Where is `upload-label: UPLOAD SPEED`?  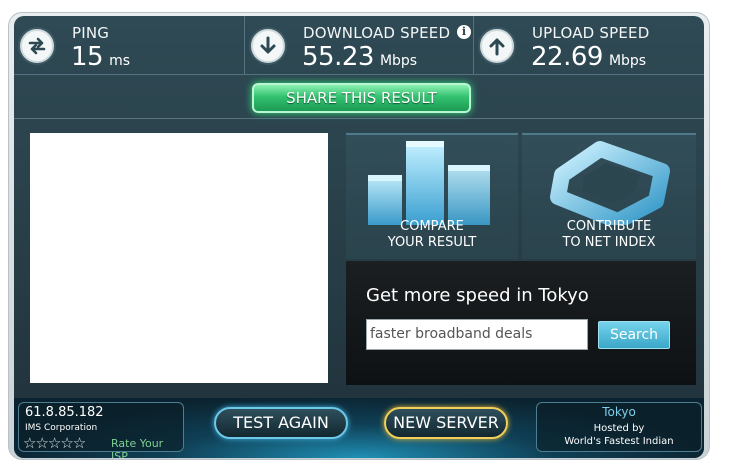 upload-label: UPLOAD SPEED is located at coordinates (591, 33).